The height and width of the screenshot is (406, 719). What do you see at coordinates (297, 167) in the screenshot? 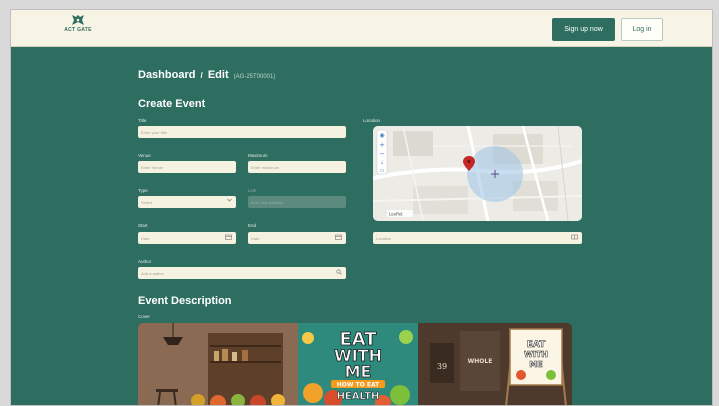
I see `maximum-input: Enter maximum` at bounding box center [297, 167].